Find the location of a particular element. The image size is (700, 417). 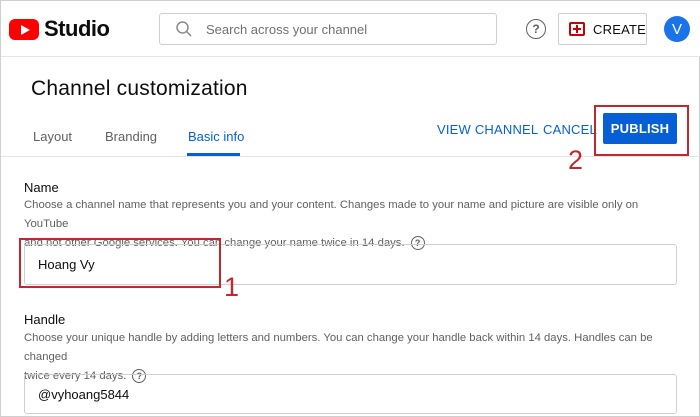

create-video-icon is located at coordinates (577, 29).